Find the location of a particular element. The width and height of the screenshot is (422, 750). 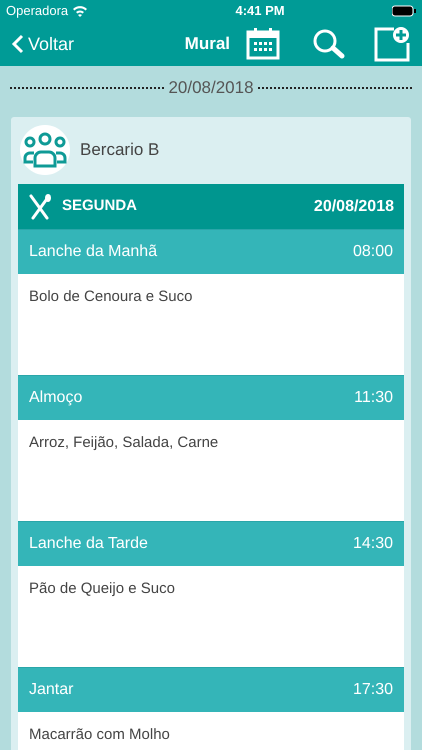

meal-menu: Bolo de Cenoura e Suco is located at coordinates (110, 296).